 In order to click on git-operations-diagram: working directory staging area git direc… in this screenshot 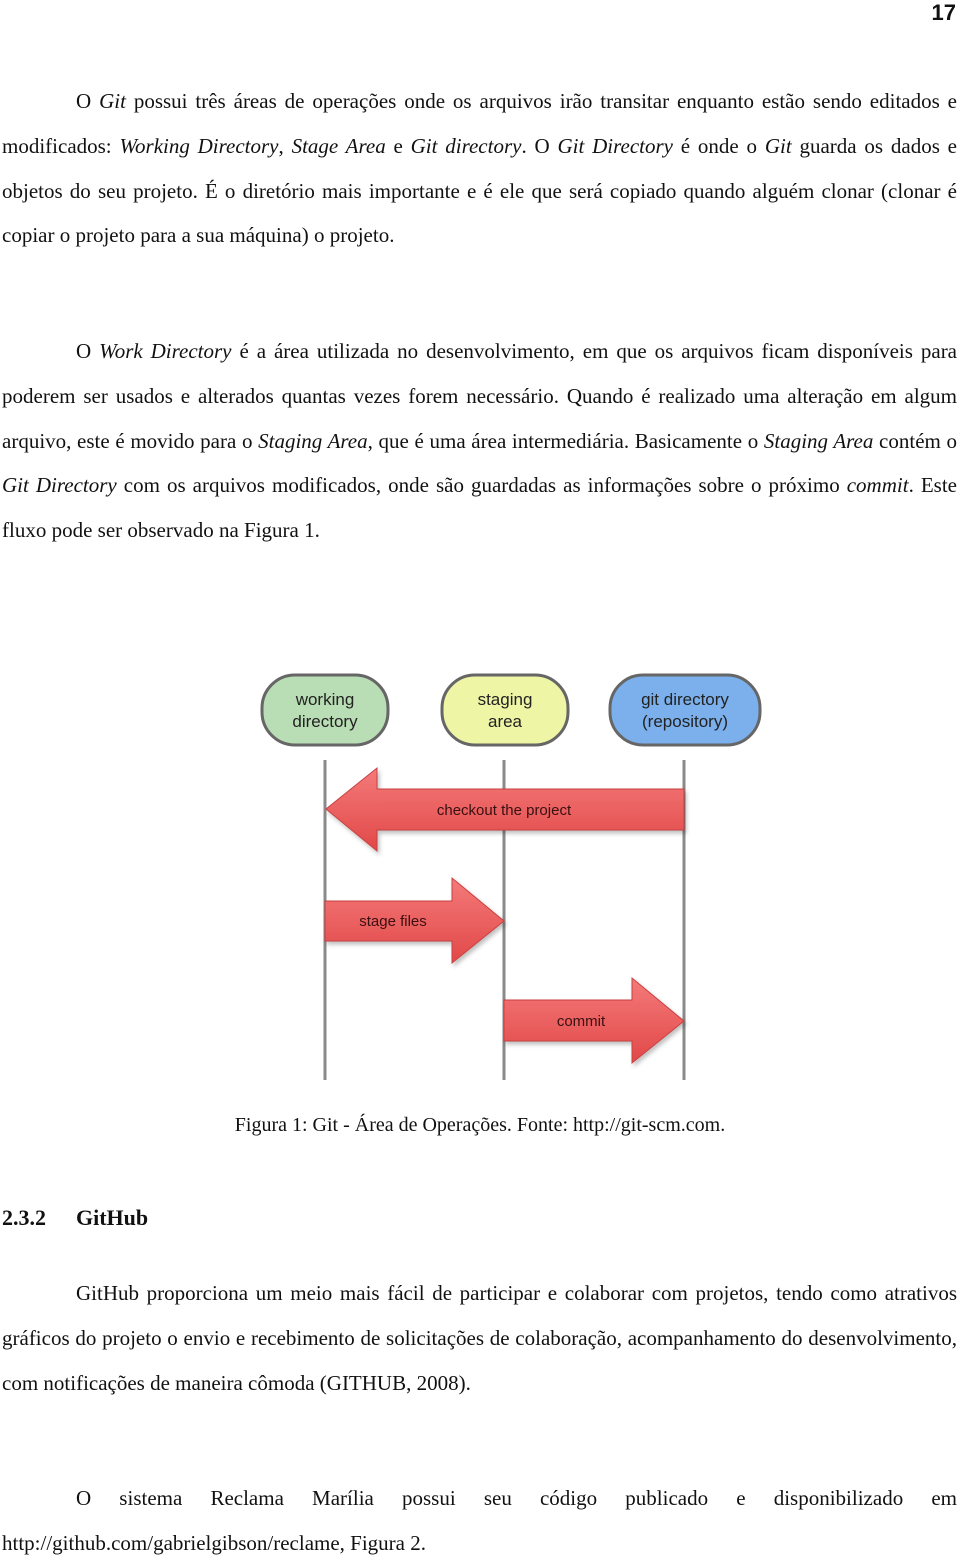, I will do `click(511, 876)`.